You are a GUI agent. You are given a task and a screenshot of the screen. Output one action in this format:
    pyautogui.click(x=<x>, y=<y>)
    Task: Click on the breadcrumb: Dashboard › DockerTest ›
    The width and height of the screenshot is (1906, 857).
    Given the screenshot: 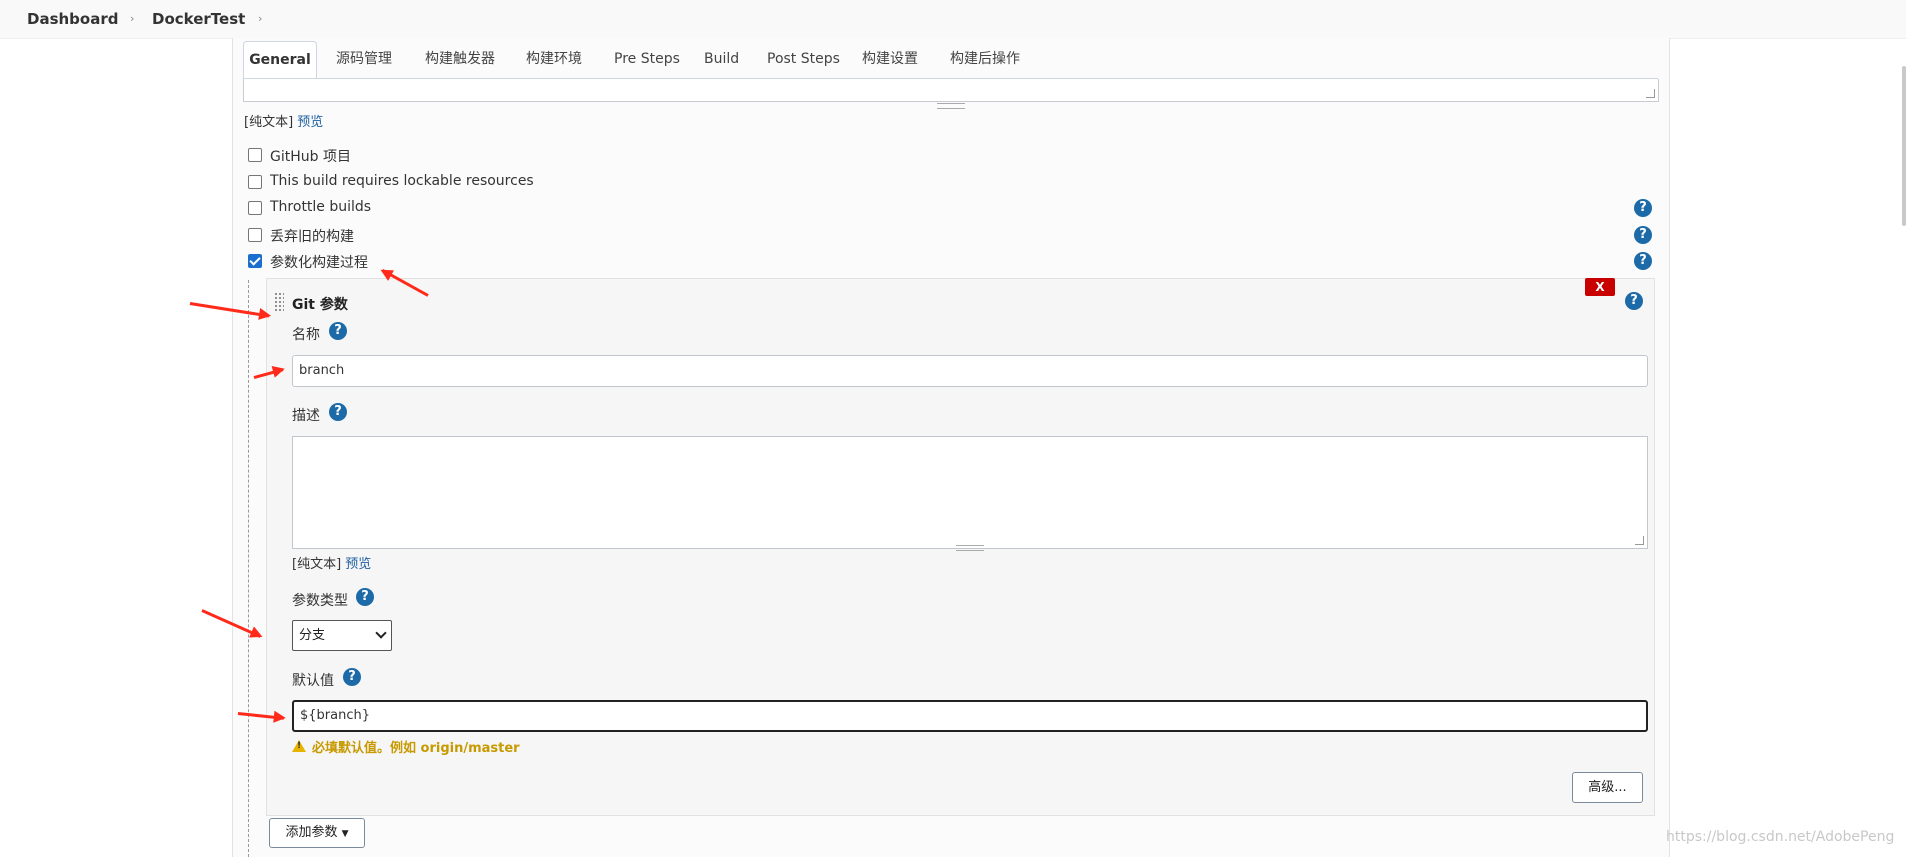 What is the action you would take?
    pyautogui.click(x=953, y=19)
    